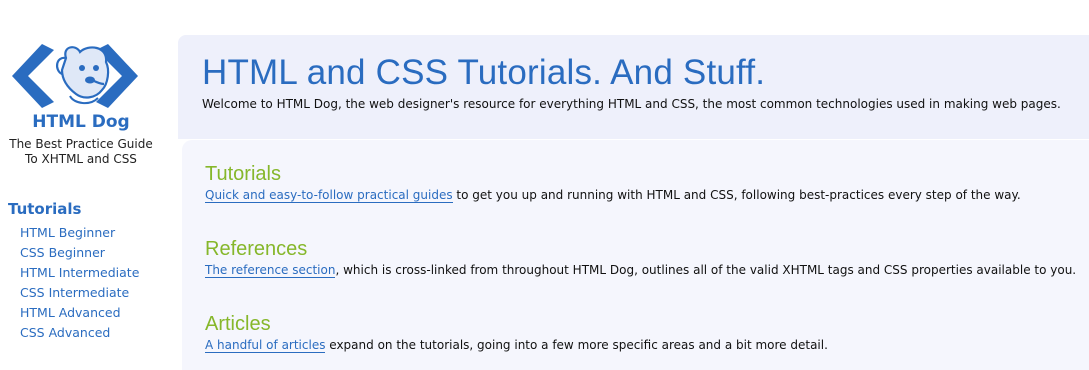 The width and height of the screenshot is (1089, 370). What do you see at coordinates (79, 313) in the screenshot?
I see `sidebar-item-html-advanced: HTML Advanced` at bounding box center [79, 313].